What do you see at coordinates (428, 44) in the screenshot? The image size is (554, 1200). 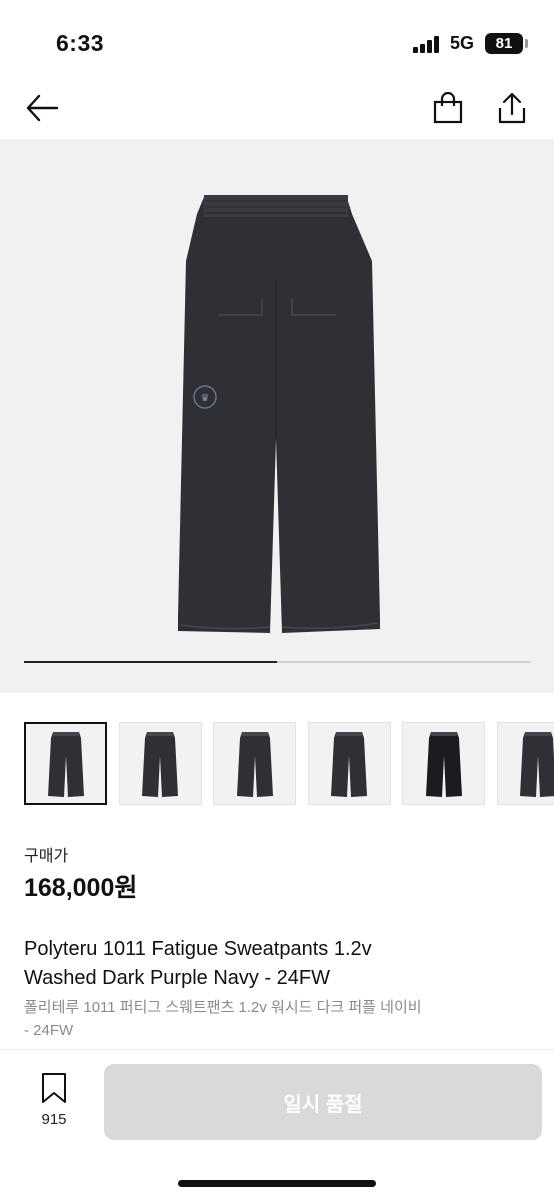 I see `signal-icon` at bounding box center [428, 44].